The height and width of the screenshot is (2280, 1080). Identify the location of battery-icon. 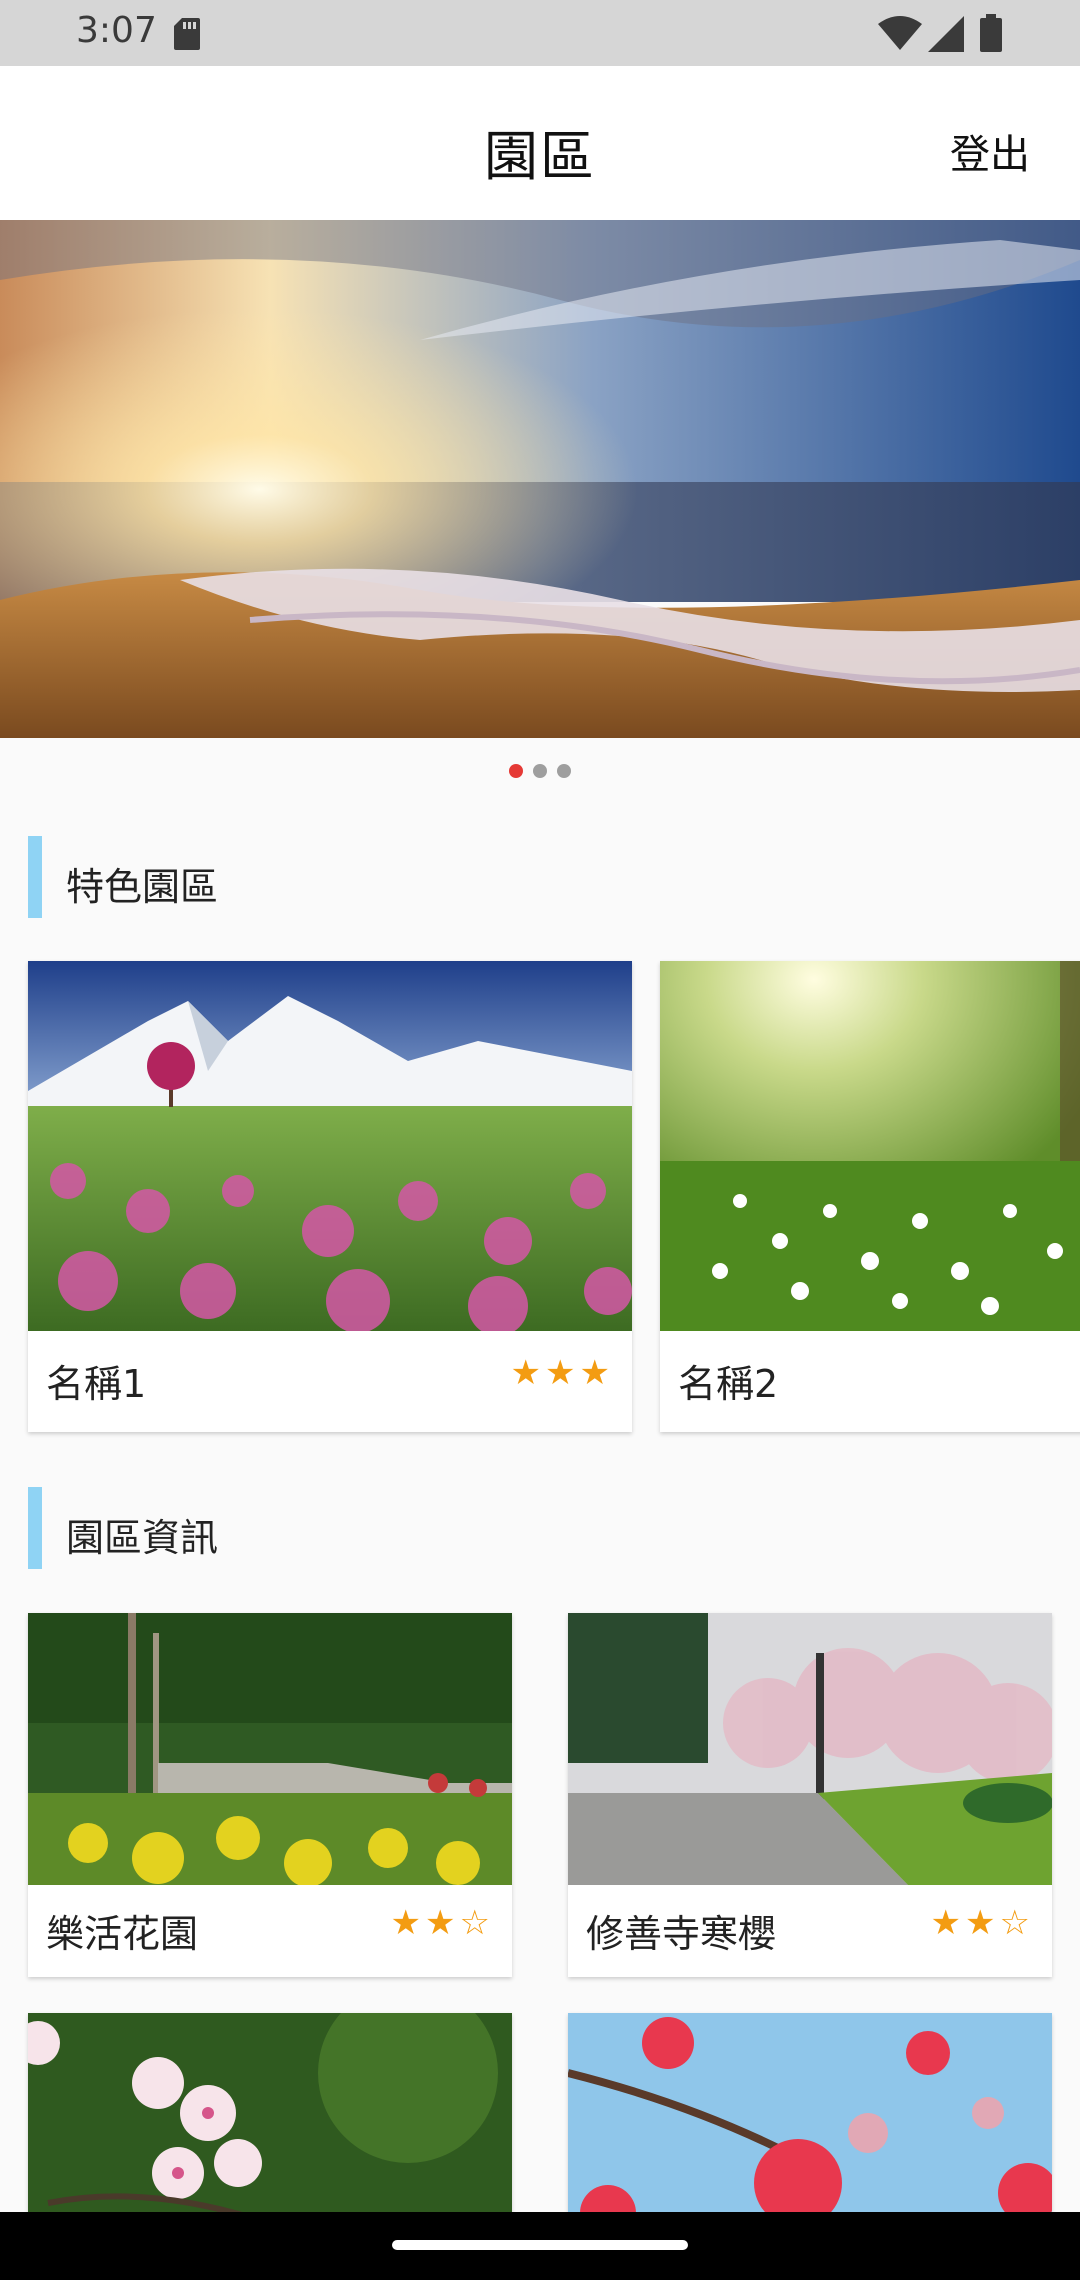
(991, 33).